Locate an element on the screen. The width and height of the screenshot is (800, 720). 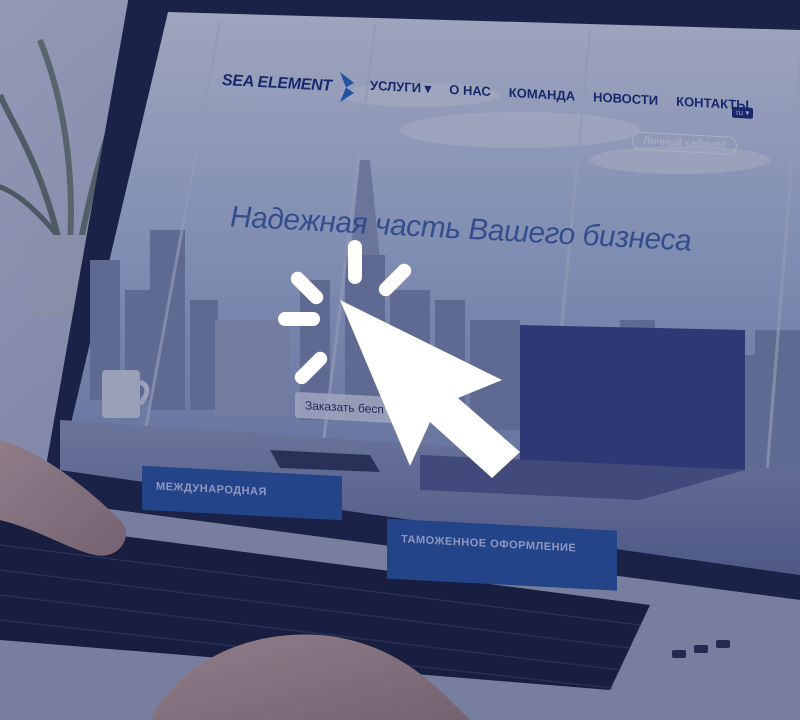
language-selector: ru ▾ is located at coordinates (743, 112).